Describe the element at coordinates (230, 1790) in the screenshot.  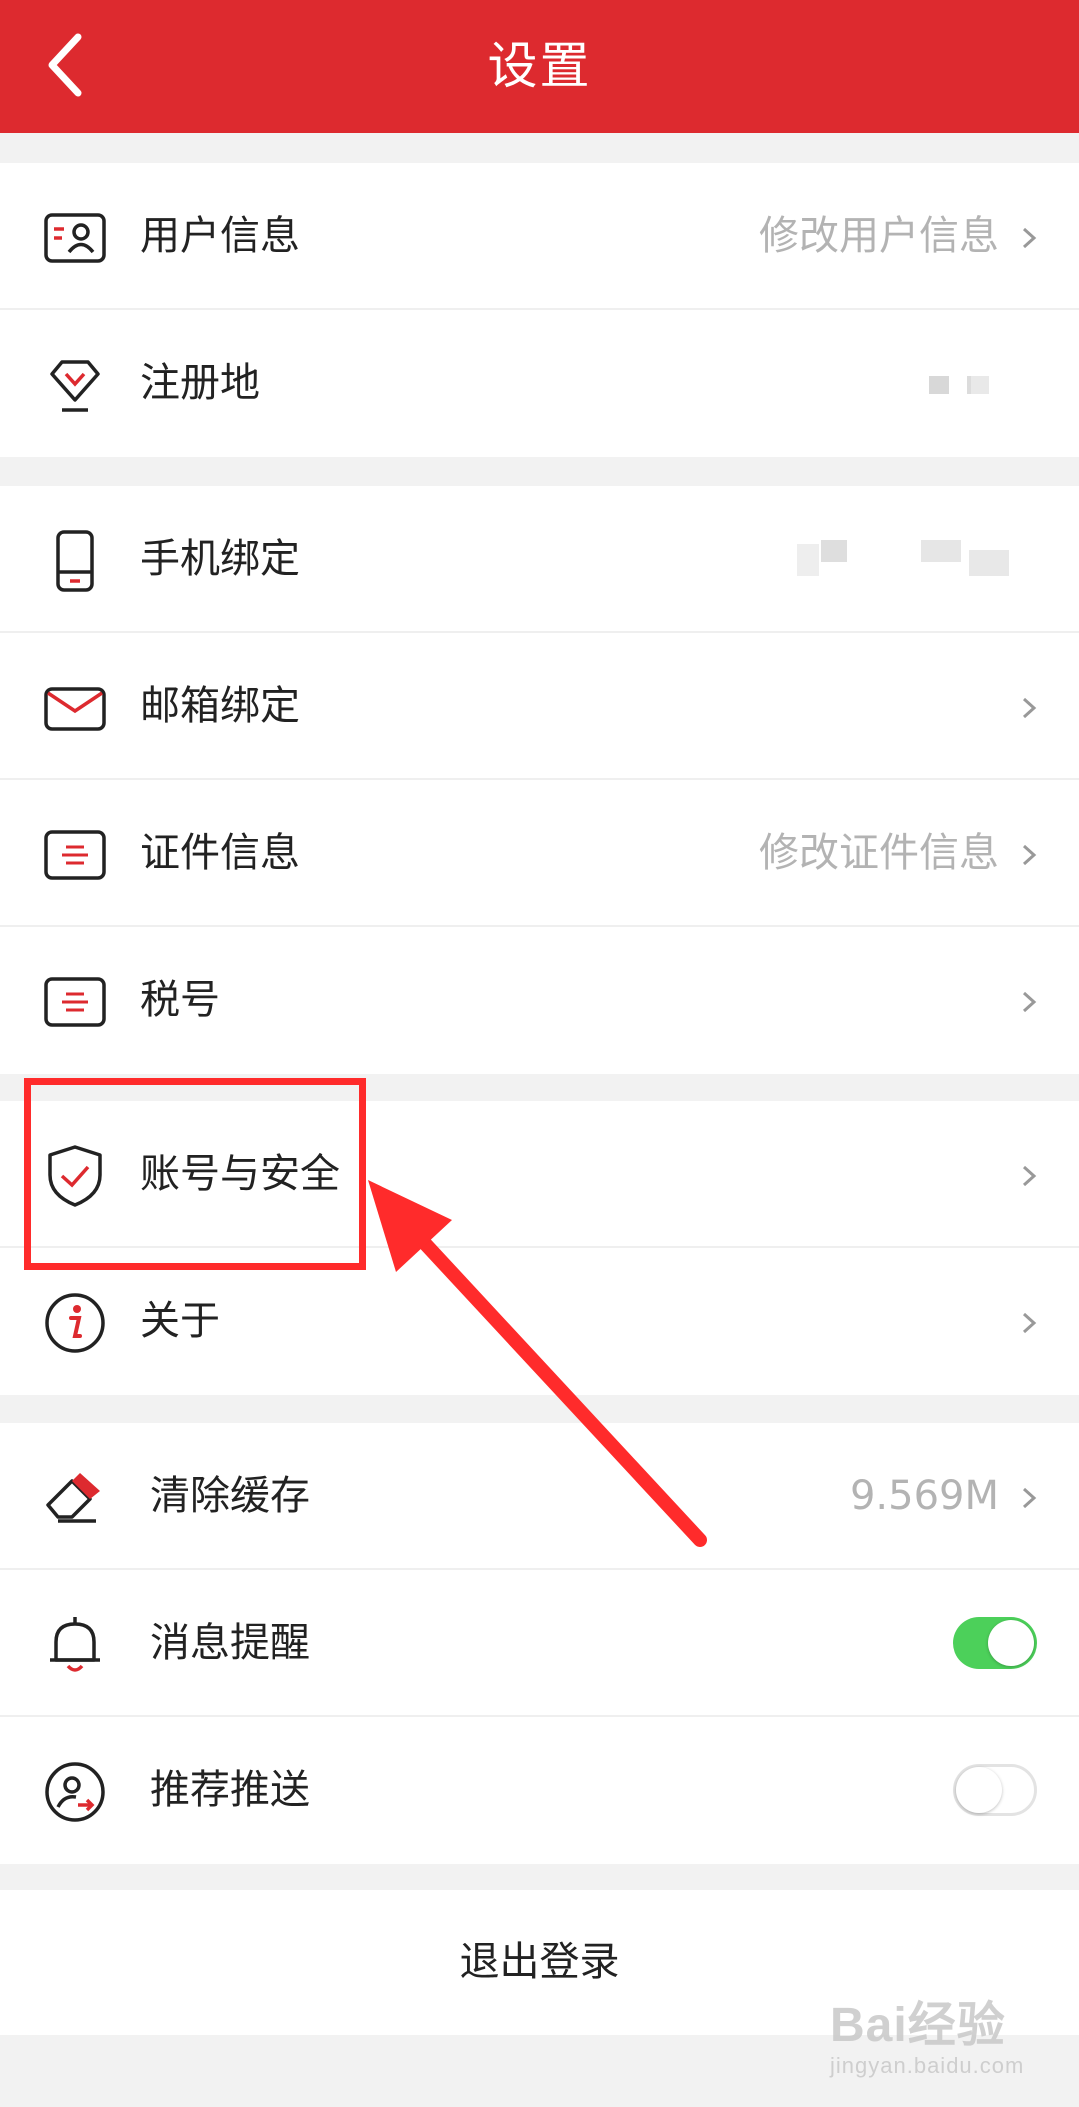
I see `recommend-push-label: 推荐推送` at that location.